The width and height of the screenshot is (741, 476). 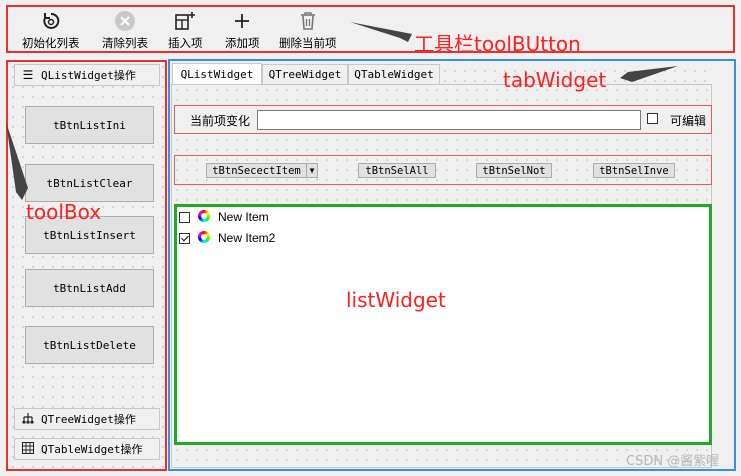 What do you see at coordinates (17, 161) in the screenshot?
I see `toolbox-arrow-icon` at bounding box center [17, 161].